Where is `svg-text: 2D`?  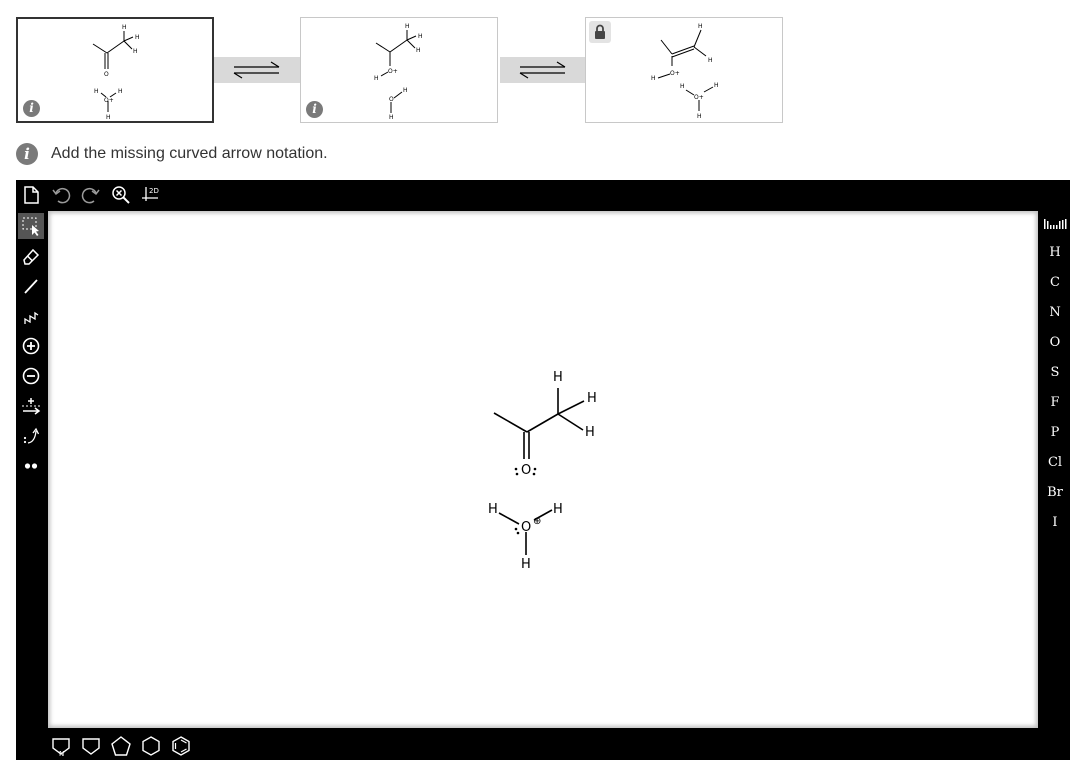 svg-text: 2D is located at coordinates (154, 191).